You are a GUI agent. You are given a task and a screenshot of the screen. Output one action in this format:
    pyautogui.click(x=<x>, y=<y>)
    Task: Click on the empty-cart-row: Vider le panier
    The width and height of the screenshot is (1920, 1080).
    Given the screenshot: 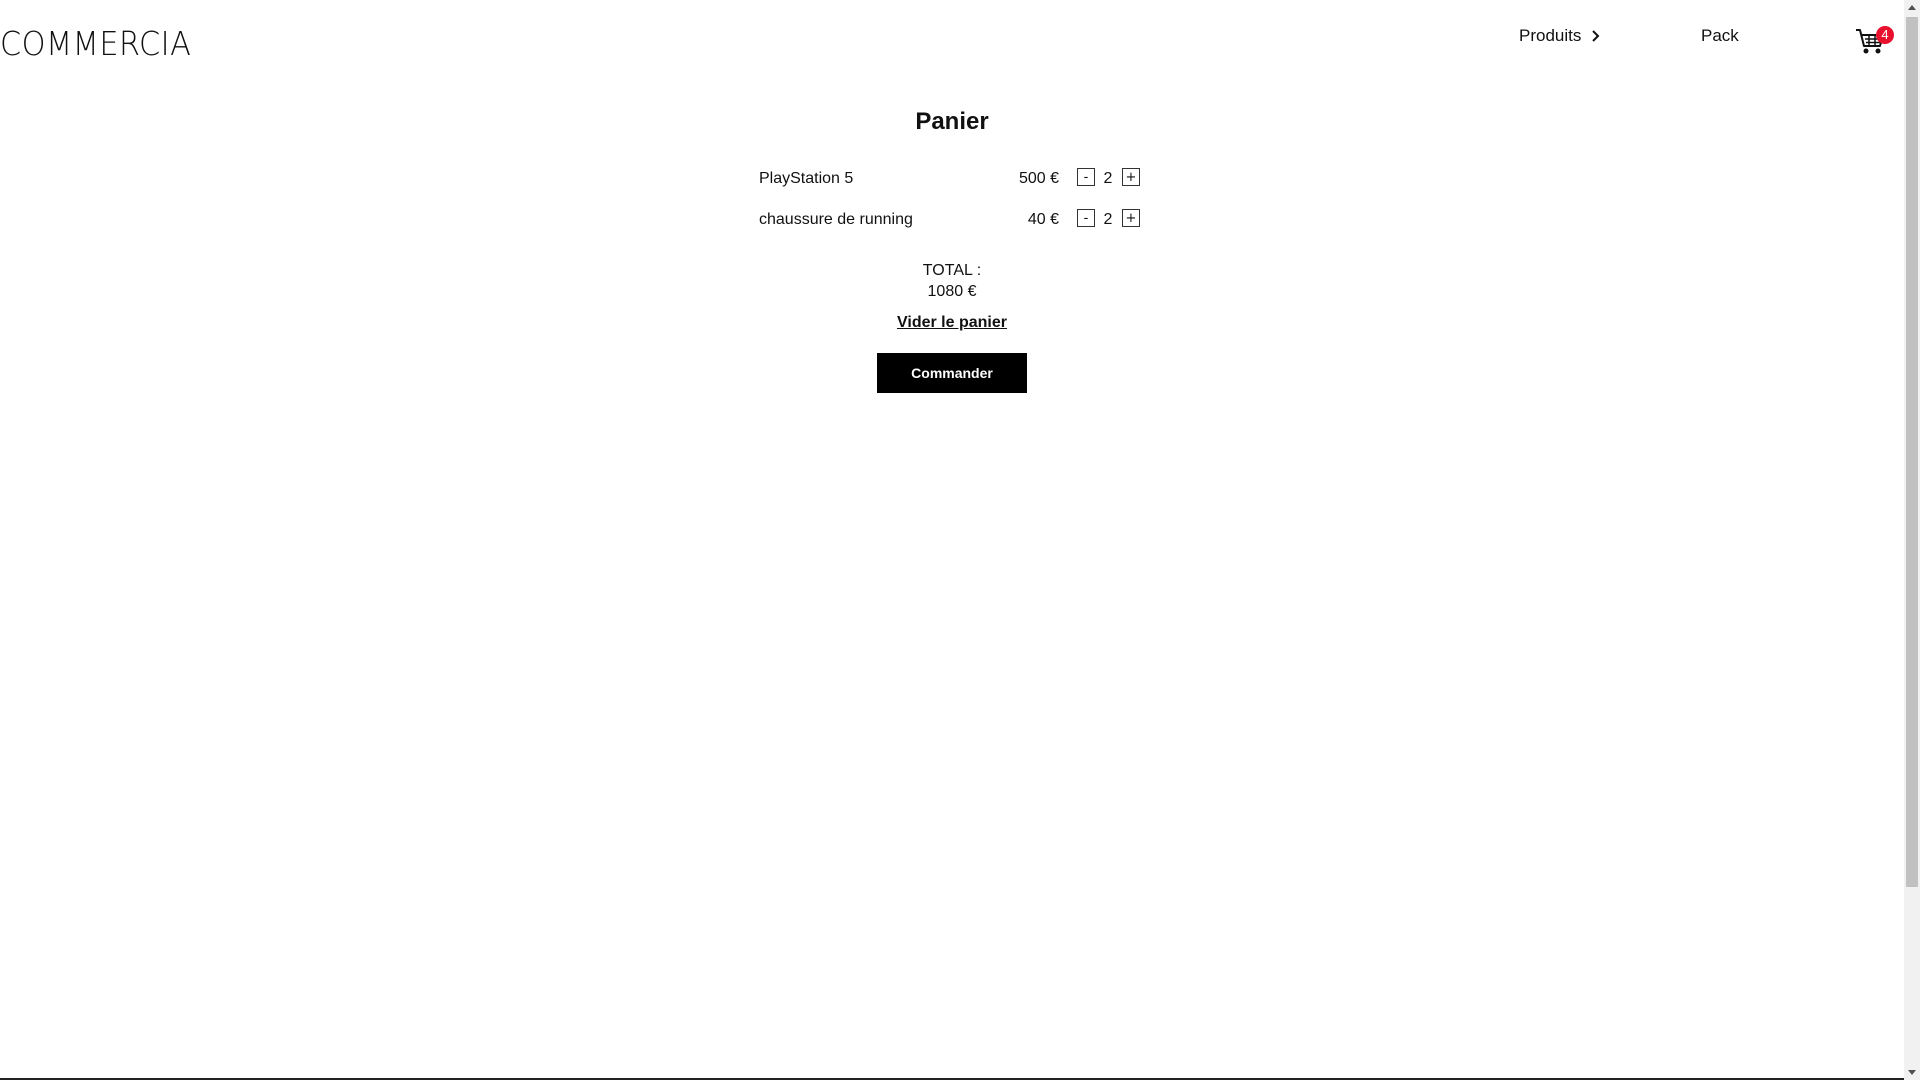 What is the action you would take?
    pyautogui.click(x=952, y=323)
    